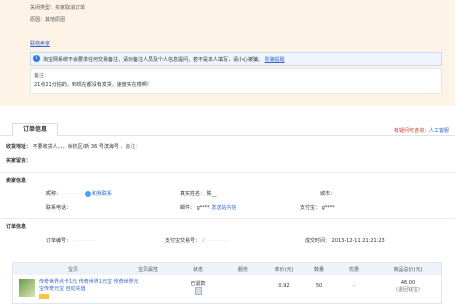 The width and height of the screenshot is (455, 305). Describe the element at coordinates (48, 20) in the screenshot. I see `close-reason-text: 原因：其他原因` at that location.